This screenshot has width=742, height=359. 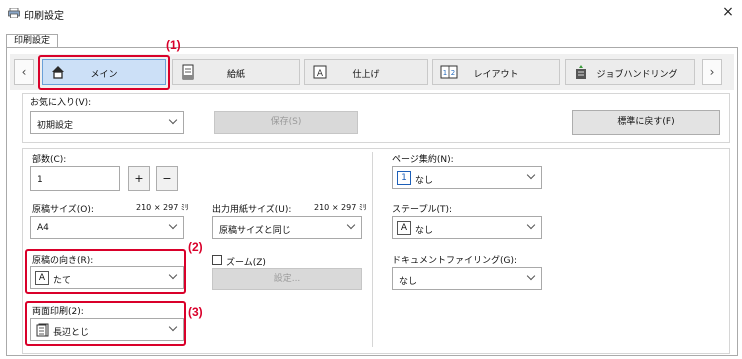 What do you see at coordinates (44, 16) in the screenshot?
I see `window-title: 印刷設定` at bounding box center [44, 16].